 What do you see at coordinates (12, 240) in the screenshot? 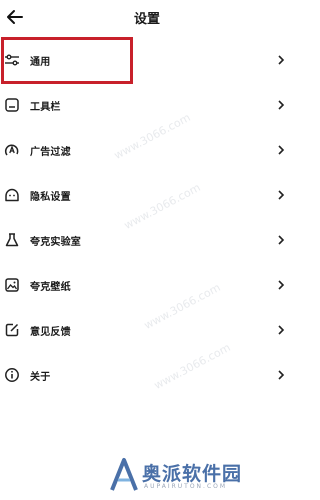
I see `flask-icon` at bounding box center [12, 240].